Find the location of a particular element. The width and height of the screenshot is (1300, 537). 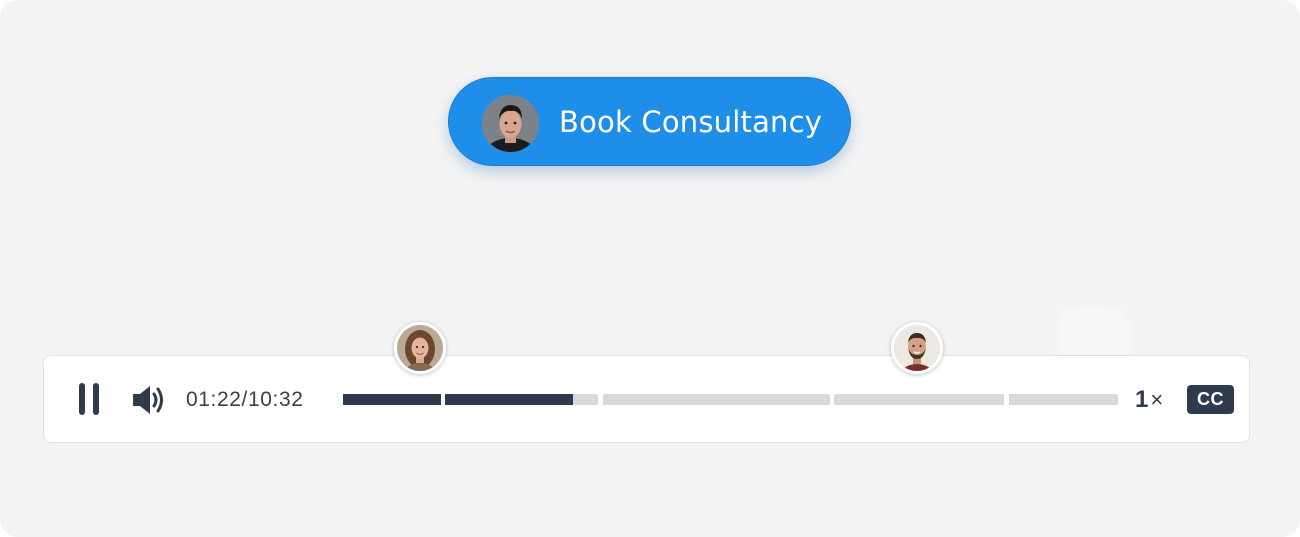

man-avatar-icon is located at coordinates (917, 348).